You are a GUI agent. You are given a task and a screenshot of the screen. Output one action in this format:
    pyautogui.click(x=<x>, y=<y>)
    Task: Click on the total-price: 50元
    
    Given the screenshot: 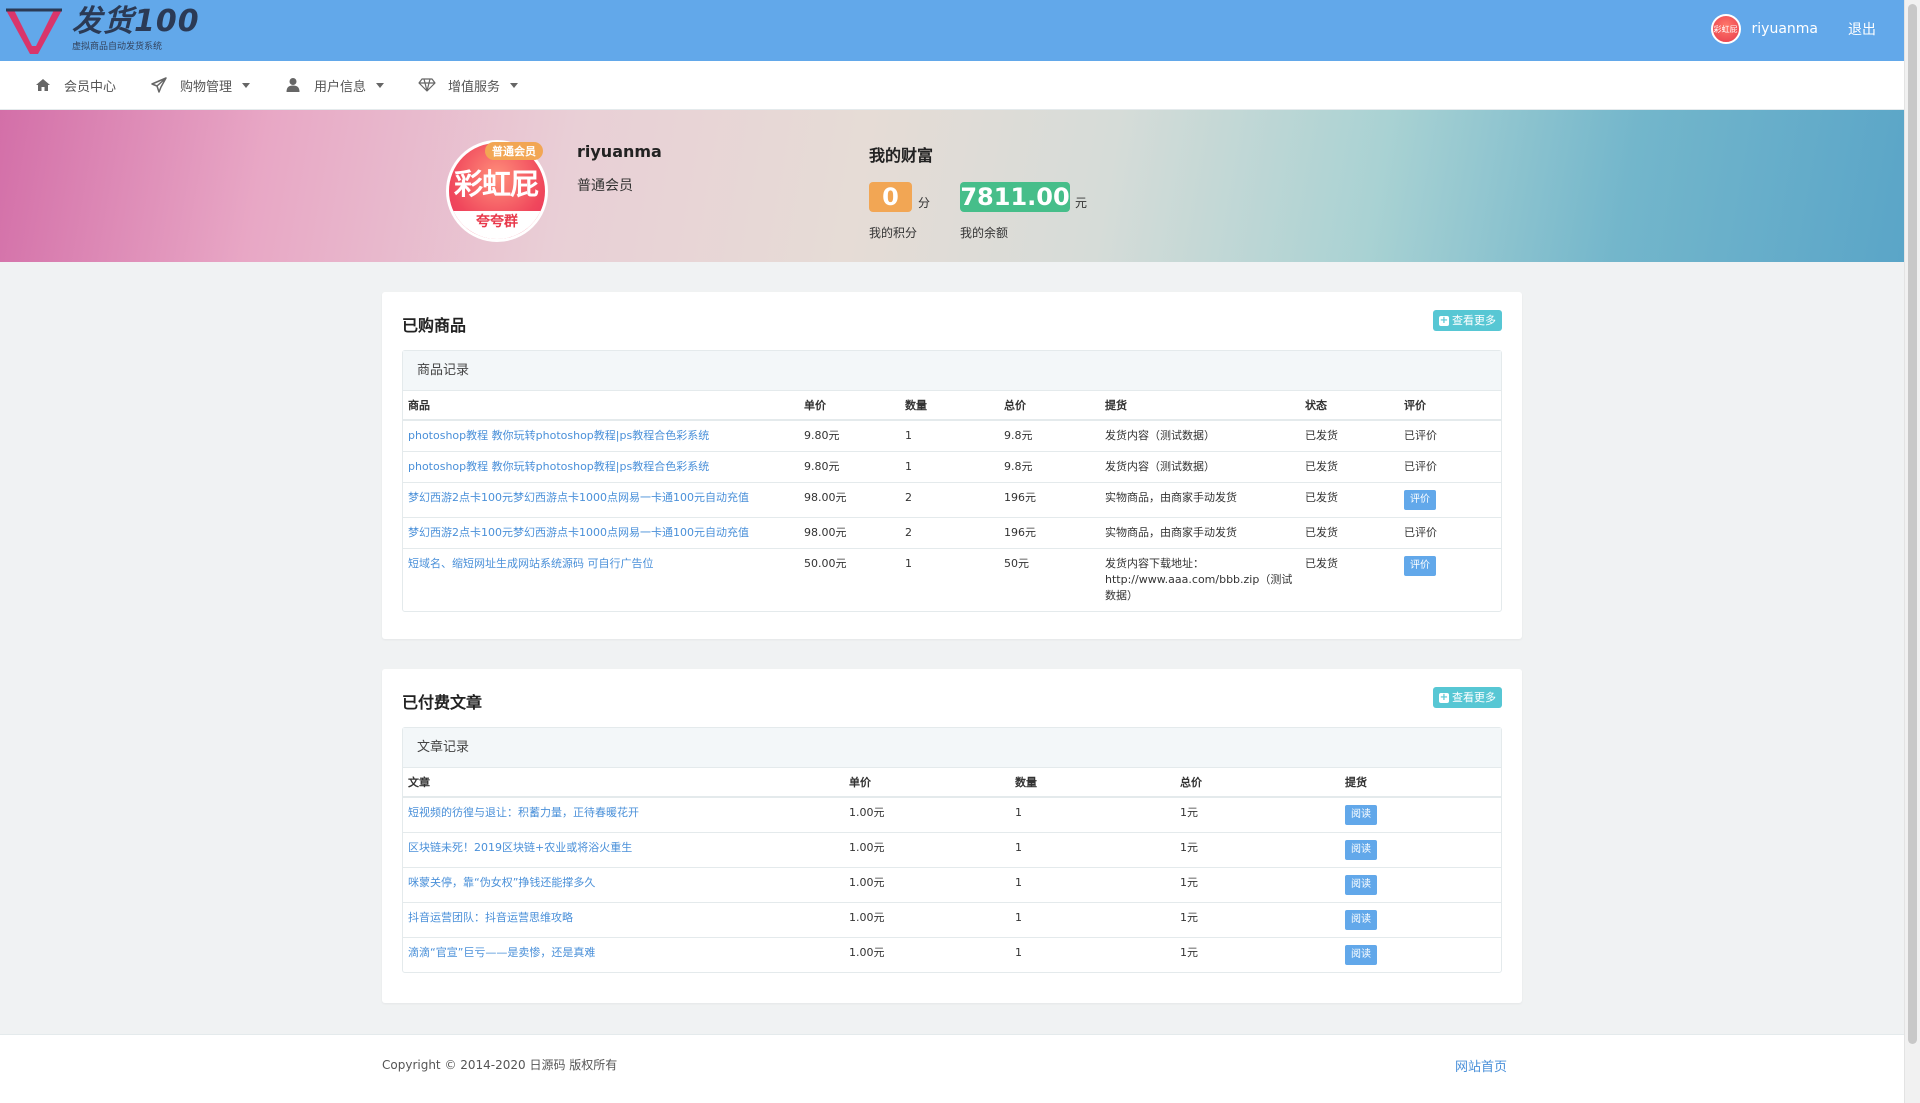 What is the action you would take?
    pyautogui.click(x=1016, y=563)
    